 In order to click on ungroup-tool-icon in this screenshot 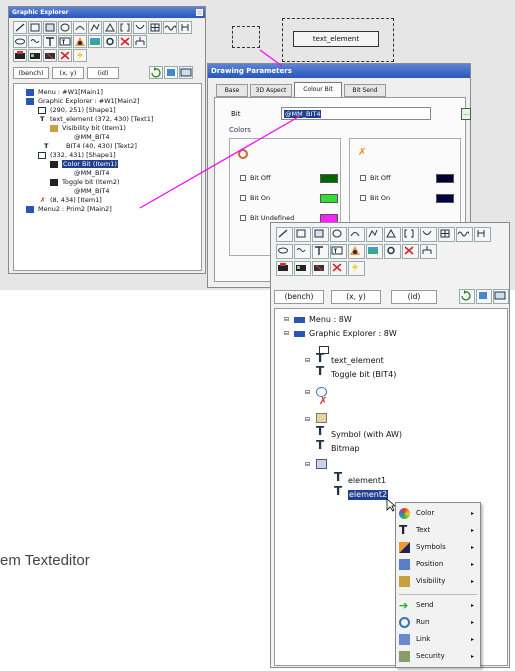, I will do `click(50, 55)`.